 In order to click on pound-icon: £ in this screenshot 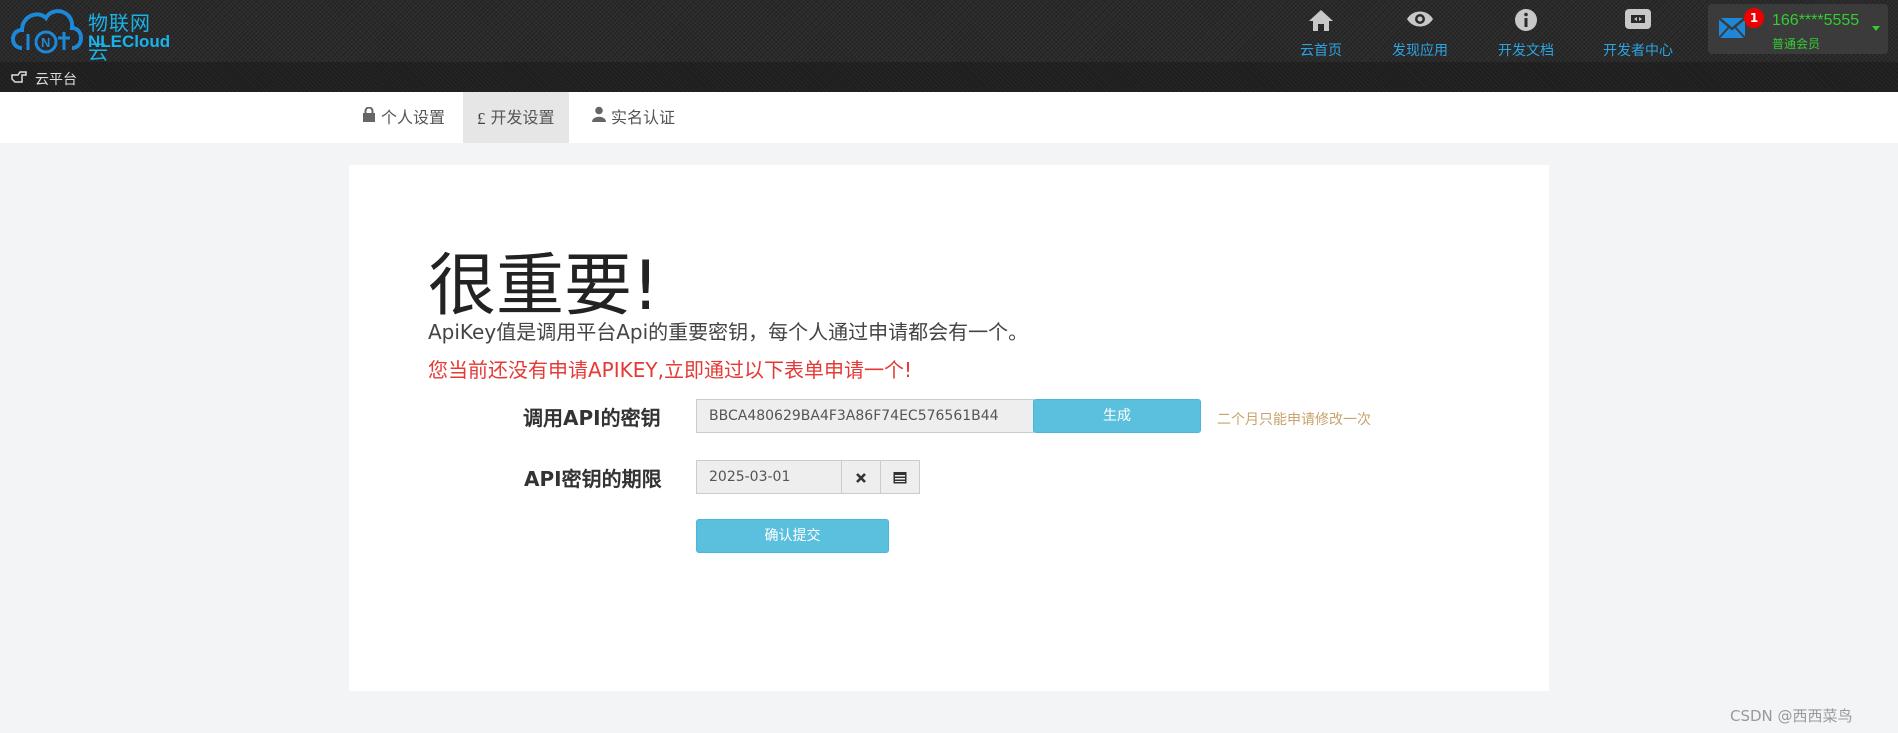, I will do `click(481, 118)`.